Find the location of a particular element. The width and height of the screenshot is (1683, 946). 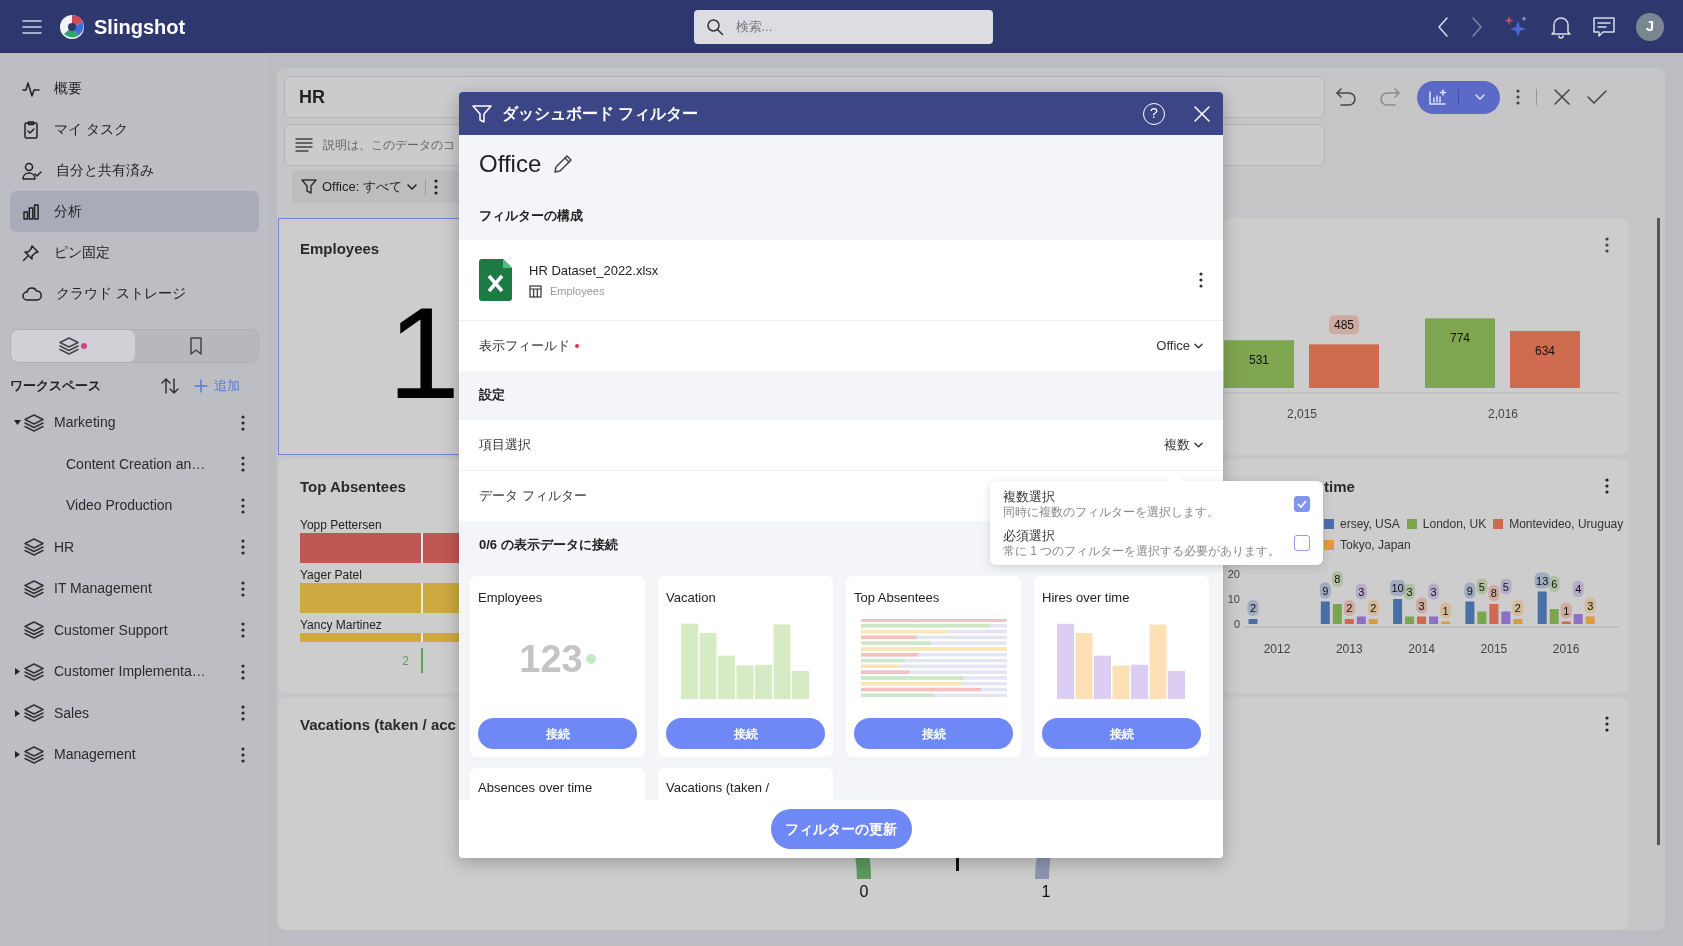

field-label: 項目選択 is located at coordinates (505, 445).